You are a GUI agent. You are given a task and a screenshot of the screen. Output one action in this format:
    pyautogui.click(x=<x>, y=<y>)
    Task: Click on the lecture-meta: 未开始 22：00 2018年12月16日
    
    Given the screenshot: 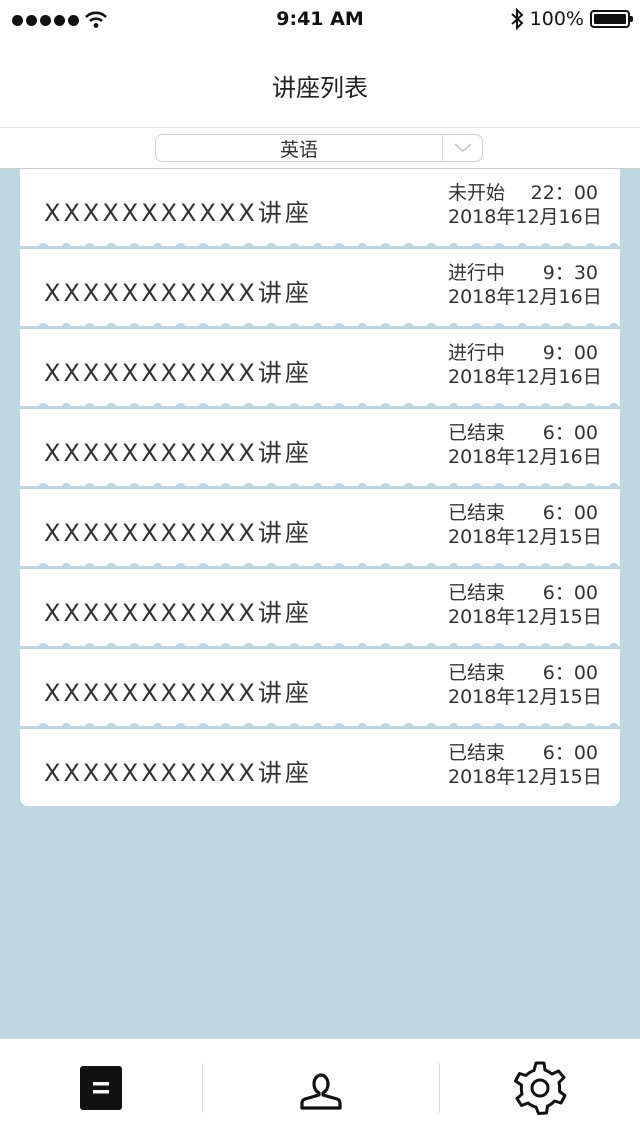 What is the action you would take?
    pyautogui.click(x=525, y=205)
    